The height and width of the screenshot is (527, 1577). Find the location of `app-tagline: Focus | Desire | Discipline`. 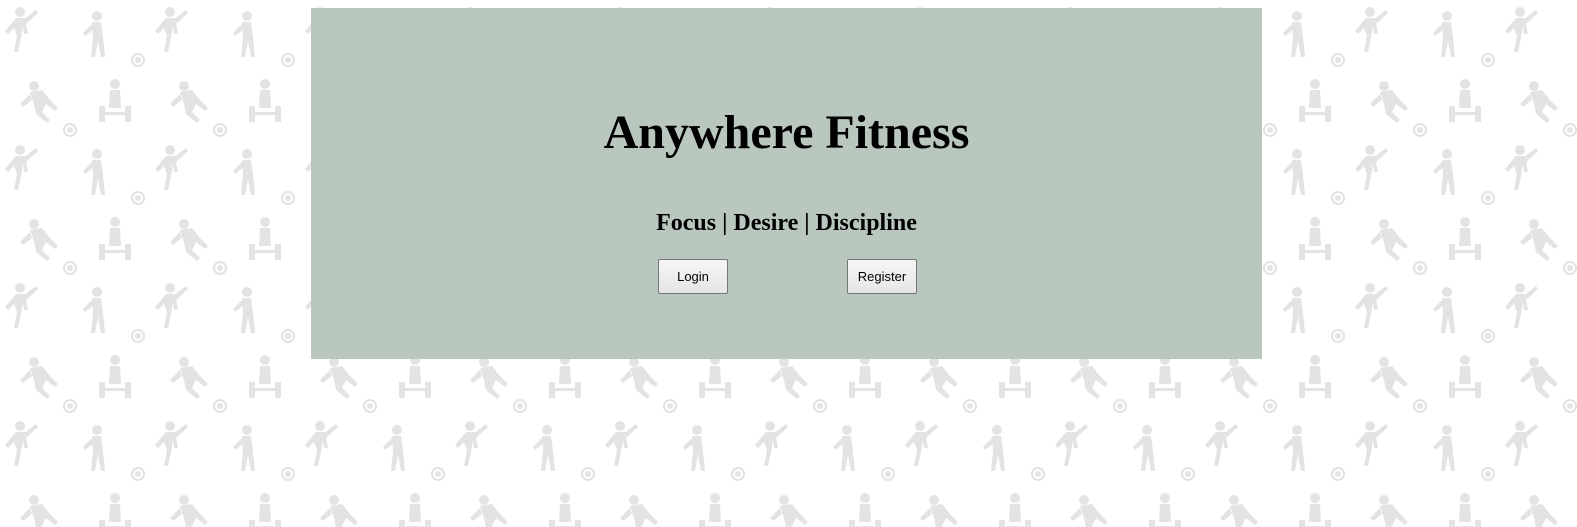

app-tagline: Focus | Desire | Discipline is located at coordinates (786, 223).